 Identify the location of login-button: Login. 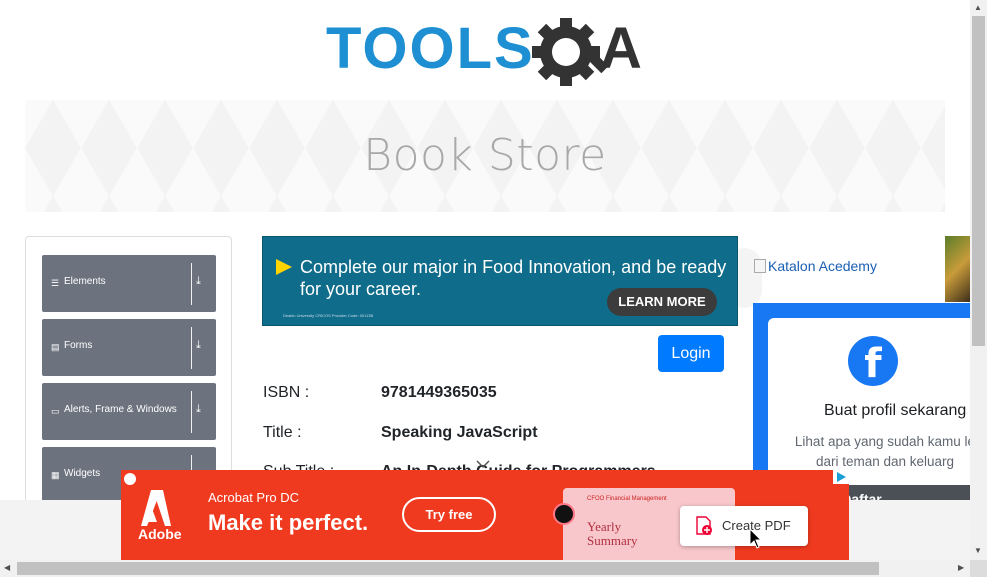
(691, 353).